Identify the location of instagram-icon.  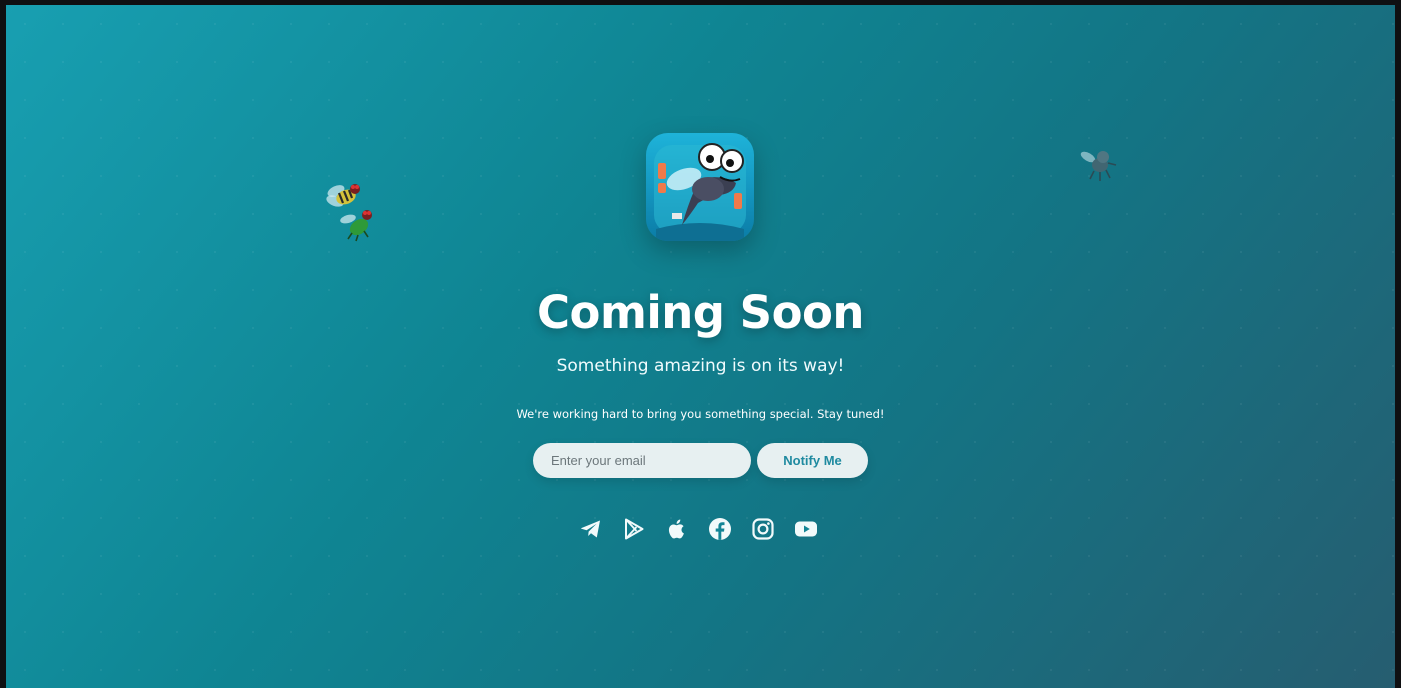
(763, 529).